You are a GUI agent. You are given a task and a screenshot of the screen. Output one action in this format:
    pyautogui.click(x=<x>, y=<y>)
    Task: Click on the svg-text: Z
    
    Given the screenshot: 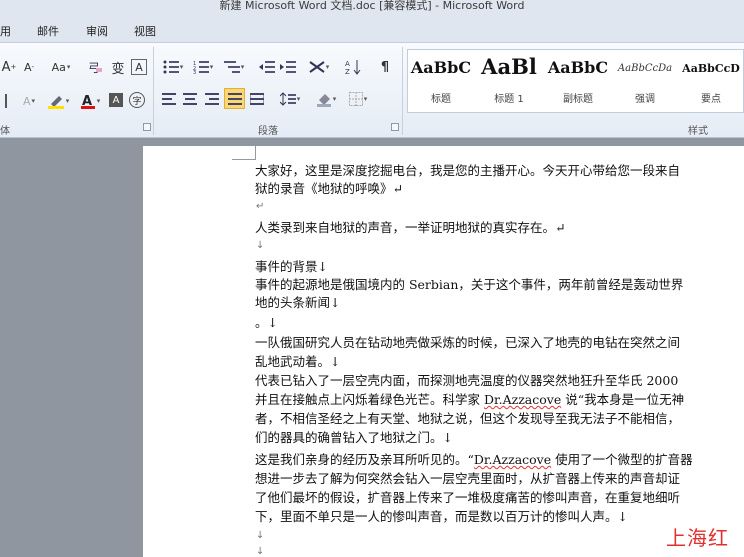 What is the action you would take?
    pyautogui.click(x=347, y=71)
    